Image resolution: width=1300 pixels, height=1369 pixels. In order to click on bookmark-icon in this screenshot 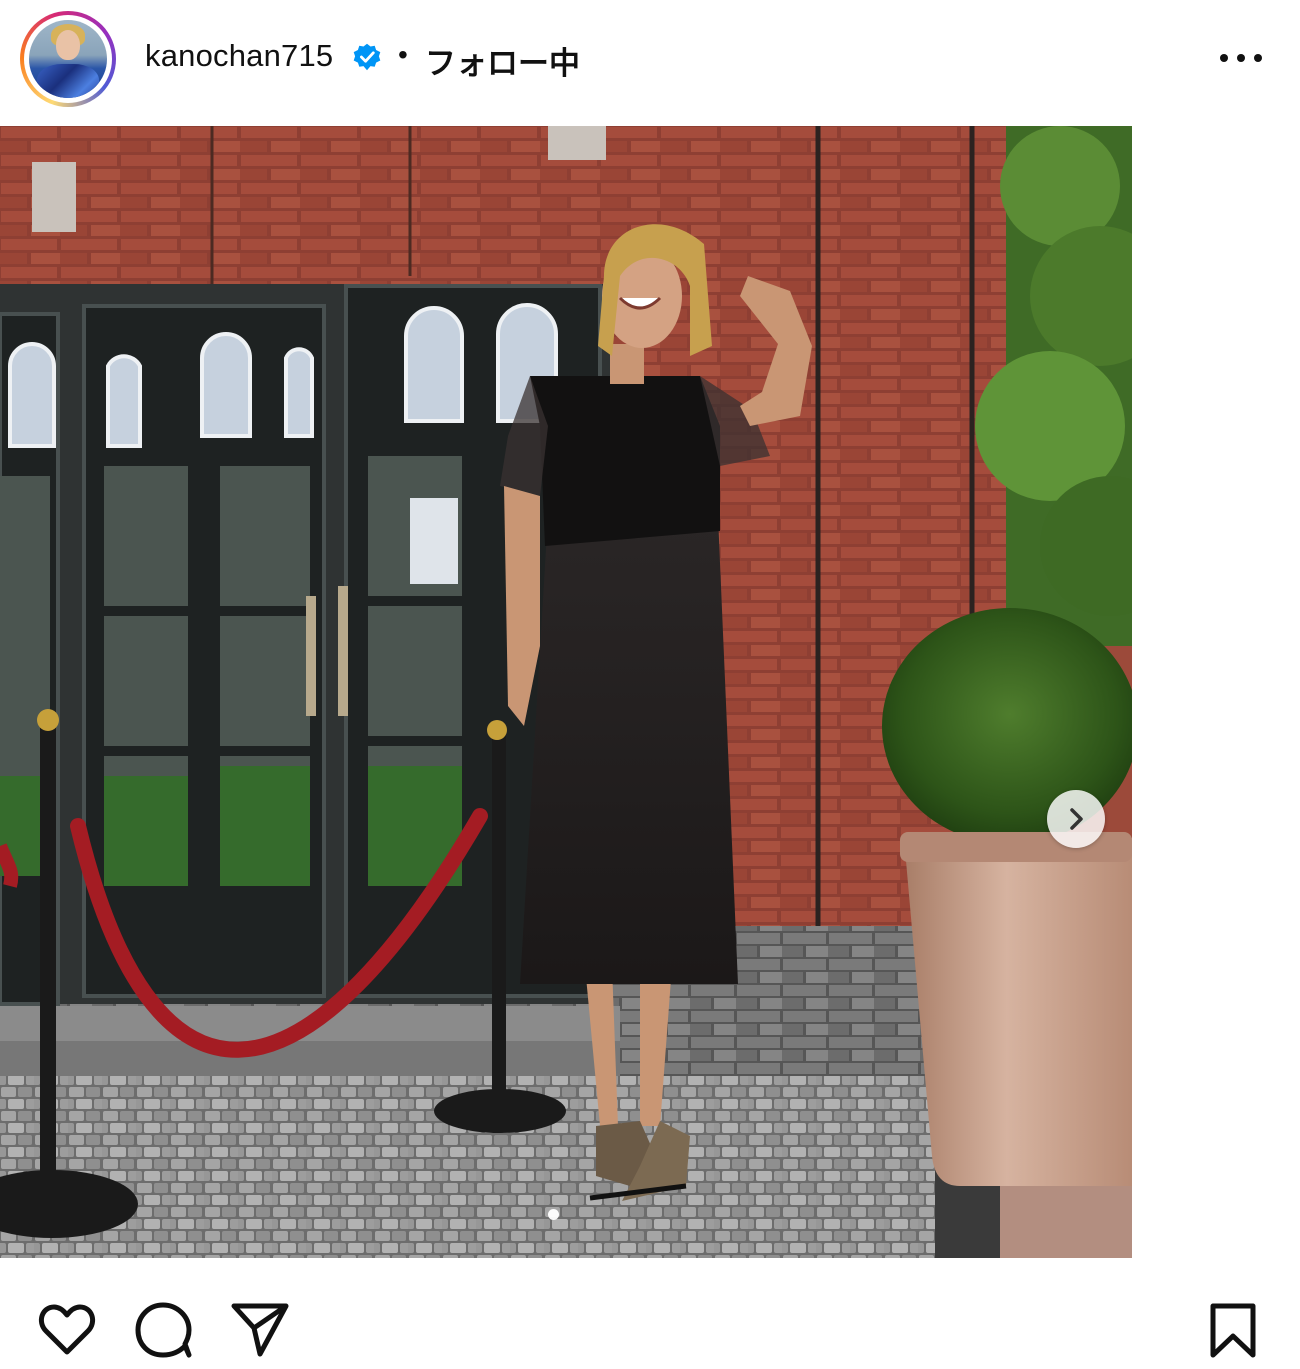, I will do `click(1233, 1331)`.